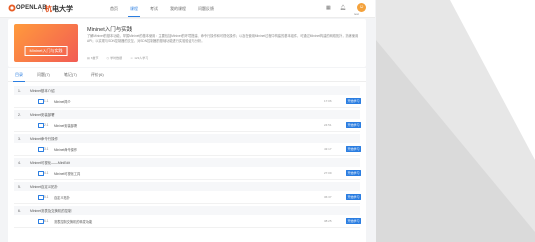 This screenshot has width=535, height=242. Describe the element at coordinates (67, 173) in the screenshot. I see `section-title: Mininet可视化工具` at that location.